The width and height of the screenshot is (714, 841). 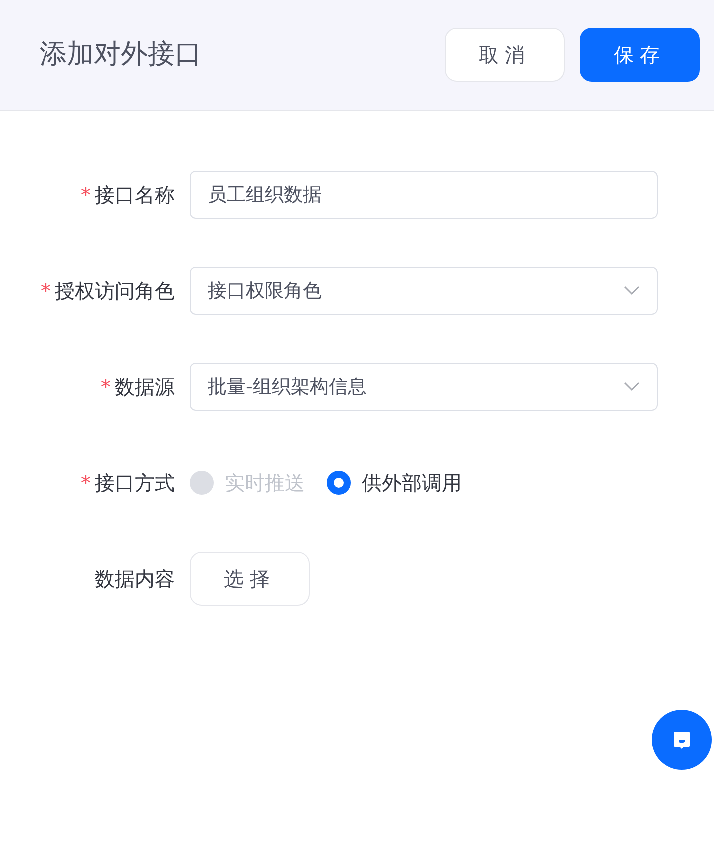 What do you see at coordinates (135, 579) in the screenshot?
I see `field-label: 数据内容` at bounding box center [135, 579].